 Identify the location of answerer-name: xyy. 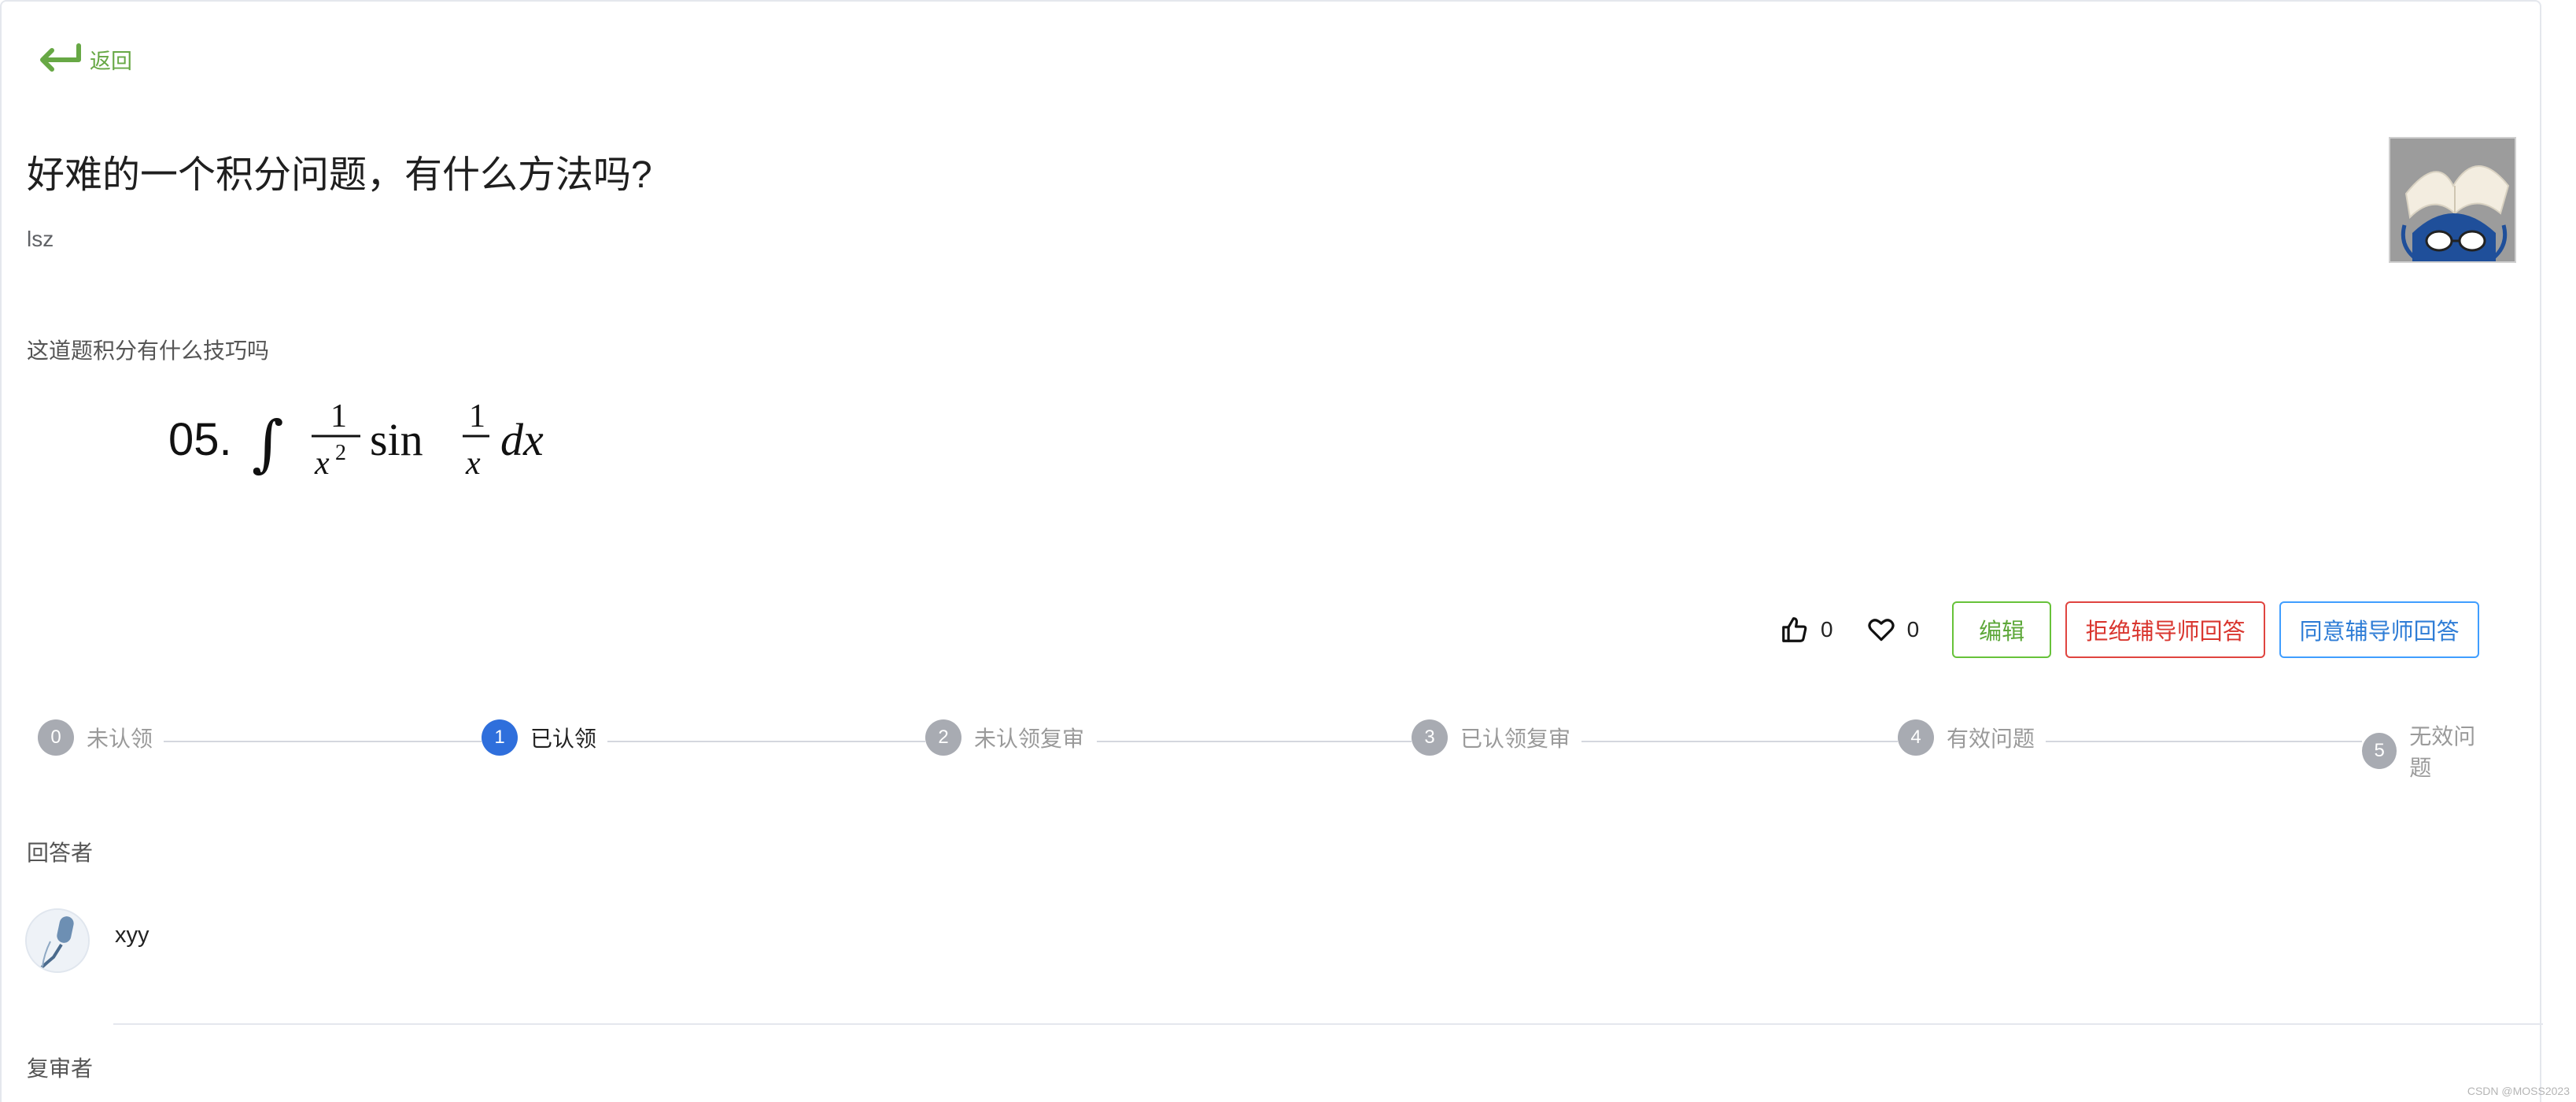
(132, 935).